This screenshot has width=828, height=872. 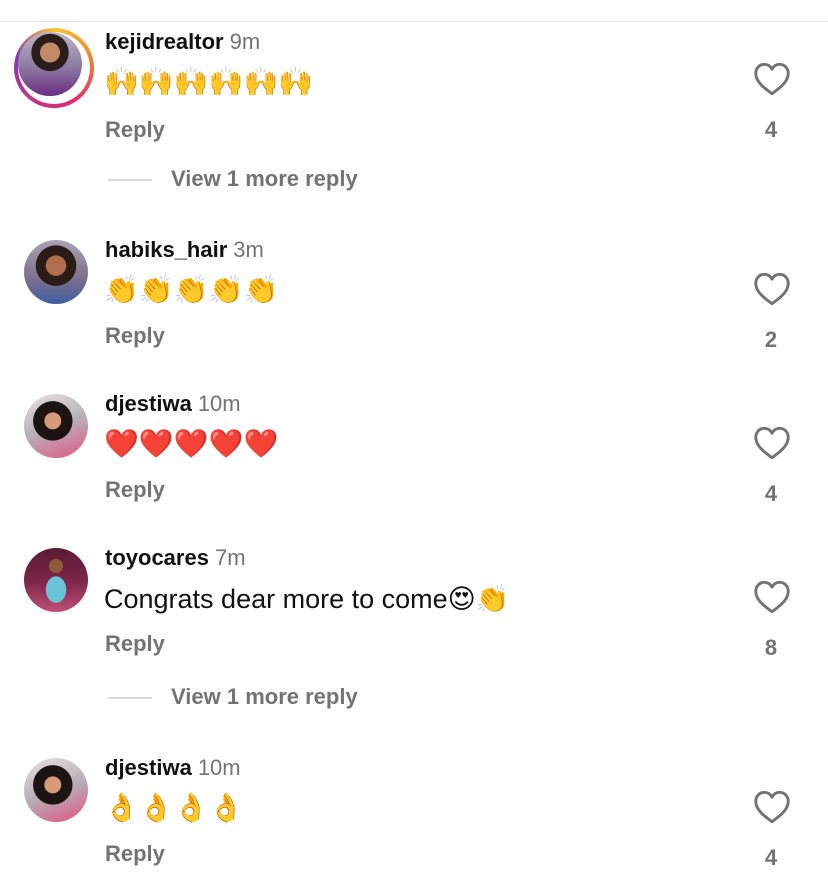 I want to click on comment-time: 3m, so click(x=248, y=249).